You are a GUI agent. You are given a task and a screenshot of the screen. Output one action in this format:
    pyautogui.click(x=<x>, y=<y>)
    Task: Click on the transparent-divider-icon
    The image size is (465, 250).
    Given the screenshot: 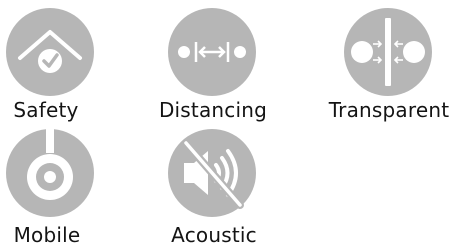 What is the action you would take?
    pyautogui.click(x=388, y=52)
    